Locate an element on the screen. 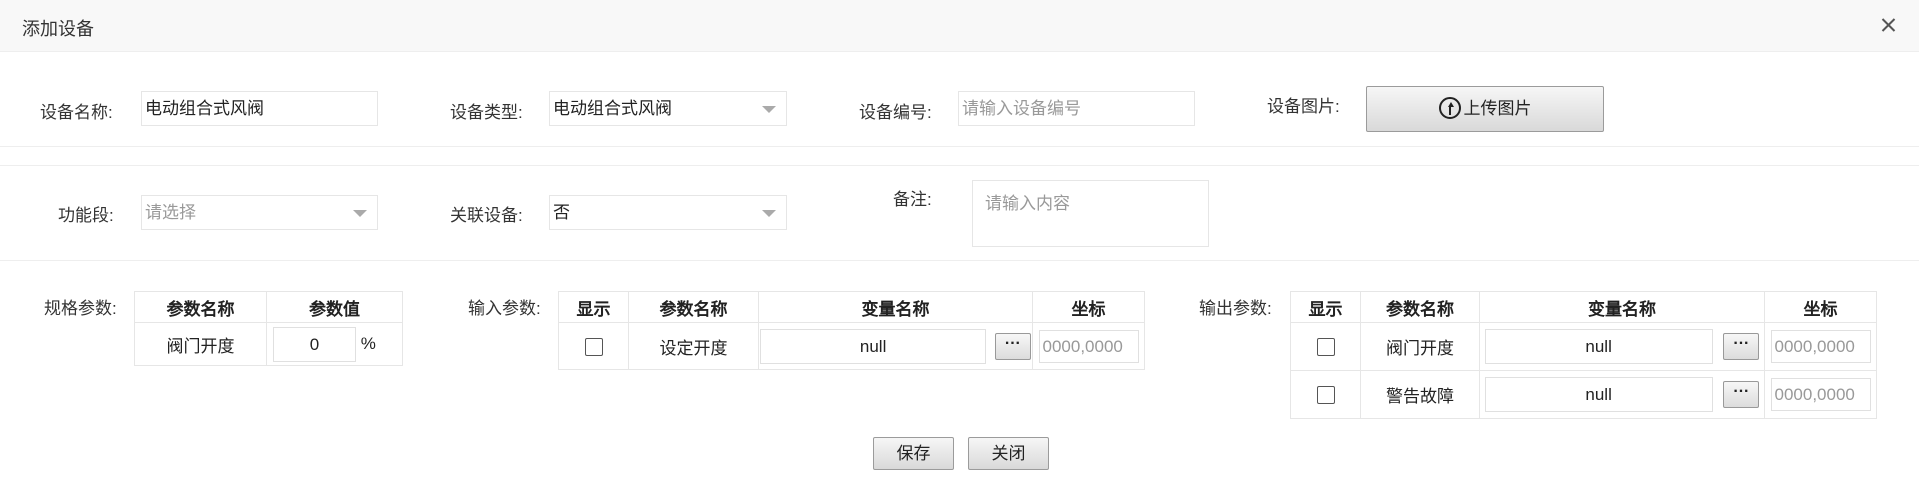 This screenshot has width=1919, height=487. device-type-select: 电动组合式风阀 is located at coordinates (668, 108).